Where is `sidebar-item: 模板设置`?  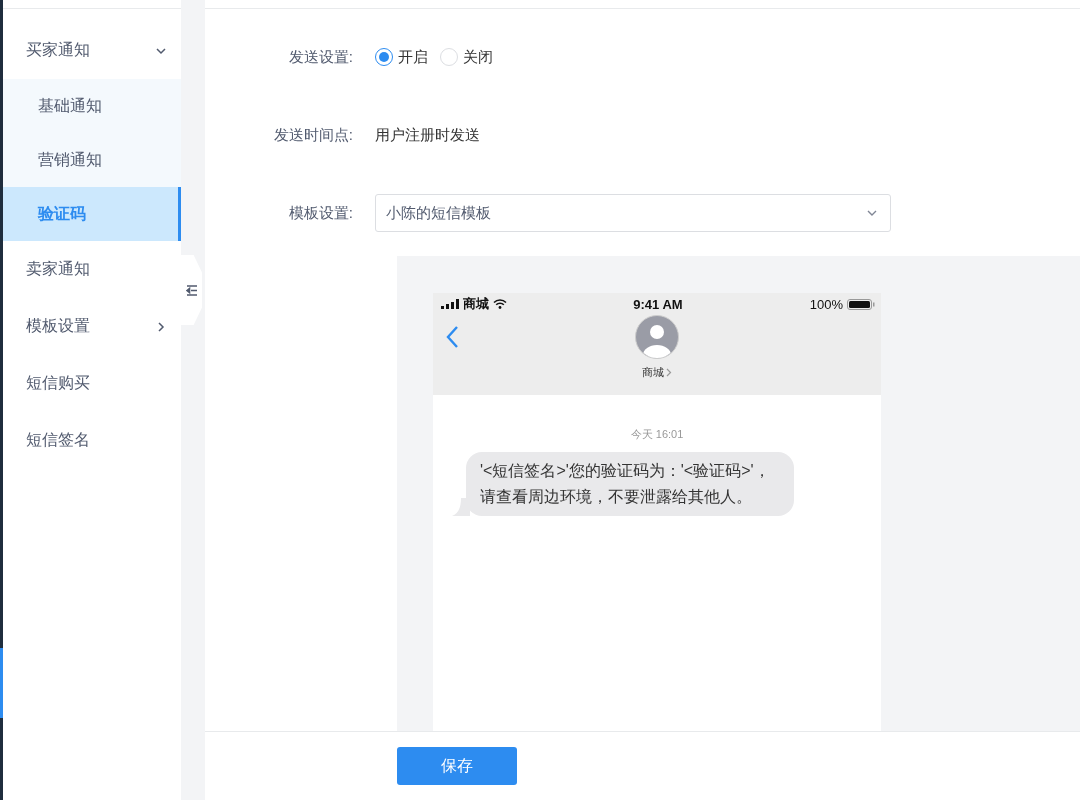
sidebar-item: 模板设置 is located at coordinates (92, 326).